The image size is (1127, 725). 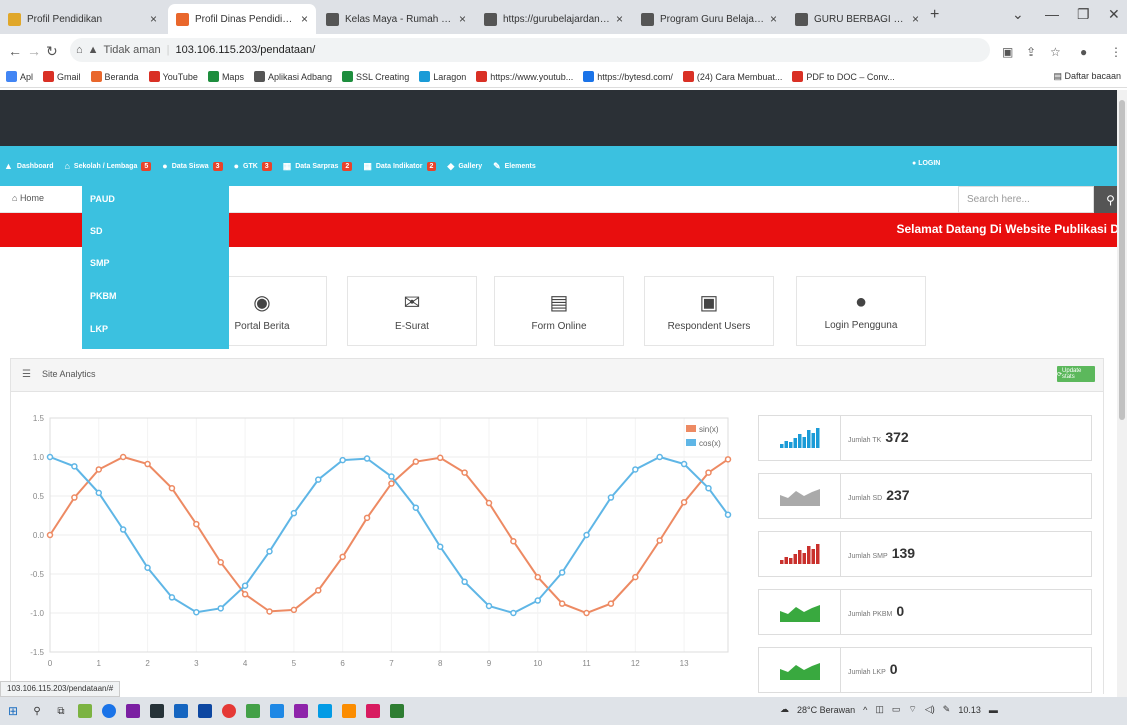 What do you see at coordinates (442, 76) in the screenshot?
I see `bookmark-item: Laragon` at bounding box center [442, 76].